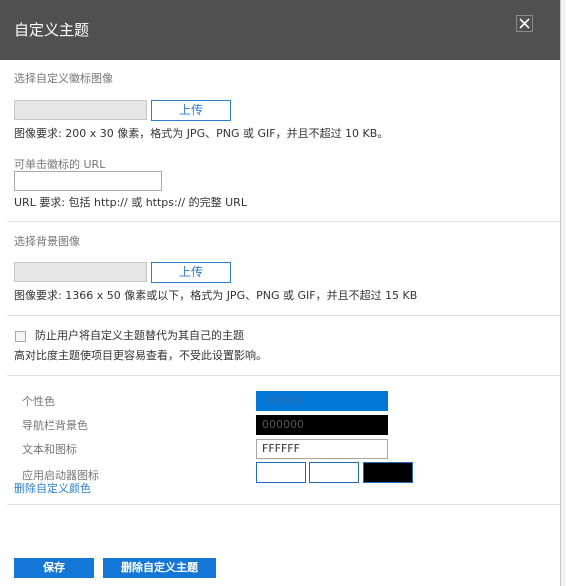 Image resolution: width=566 pixels, height=586 pixels. I want to click on dialog-title: 自定义主题, so click(52, 30).